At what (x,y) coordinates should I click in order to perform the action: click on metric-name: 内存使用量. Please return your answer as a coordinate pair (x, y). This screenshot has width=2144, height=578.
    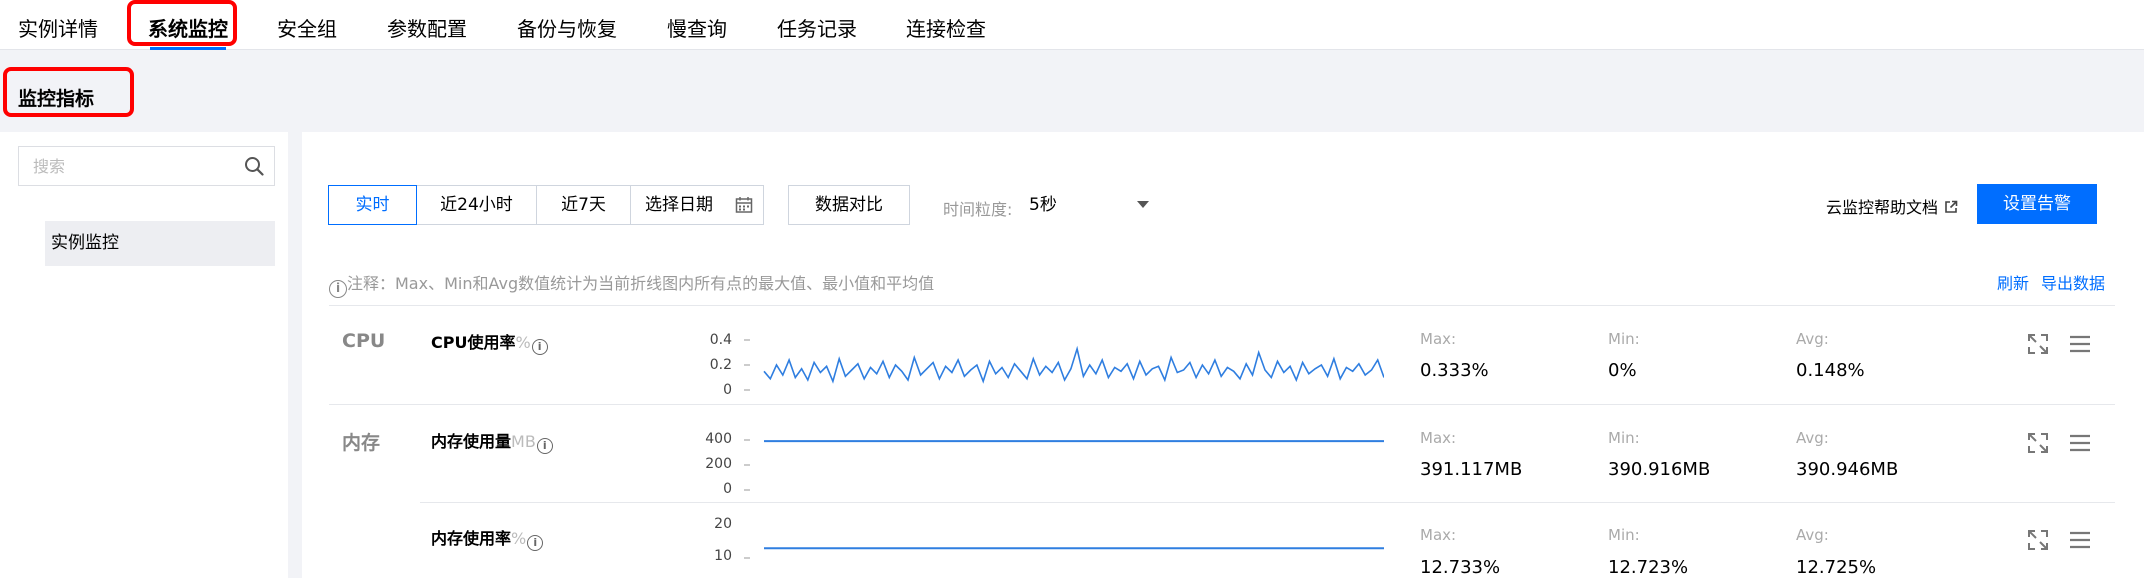
    Looking at the image, I should click on (471, 441).